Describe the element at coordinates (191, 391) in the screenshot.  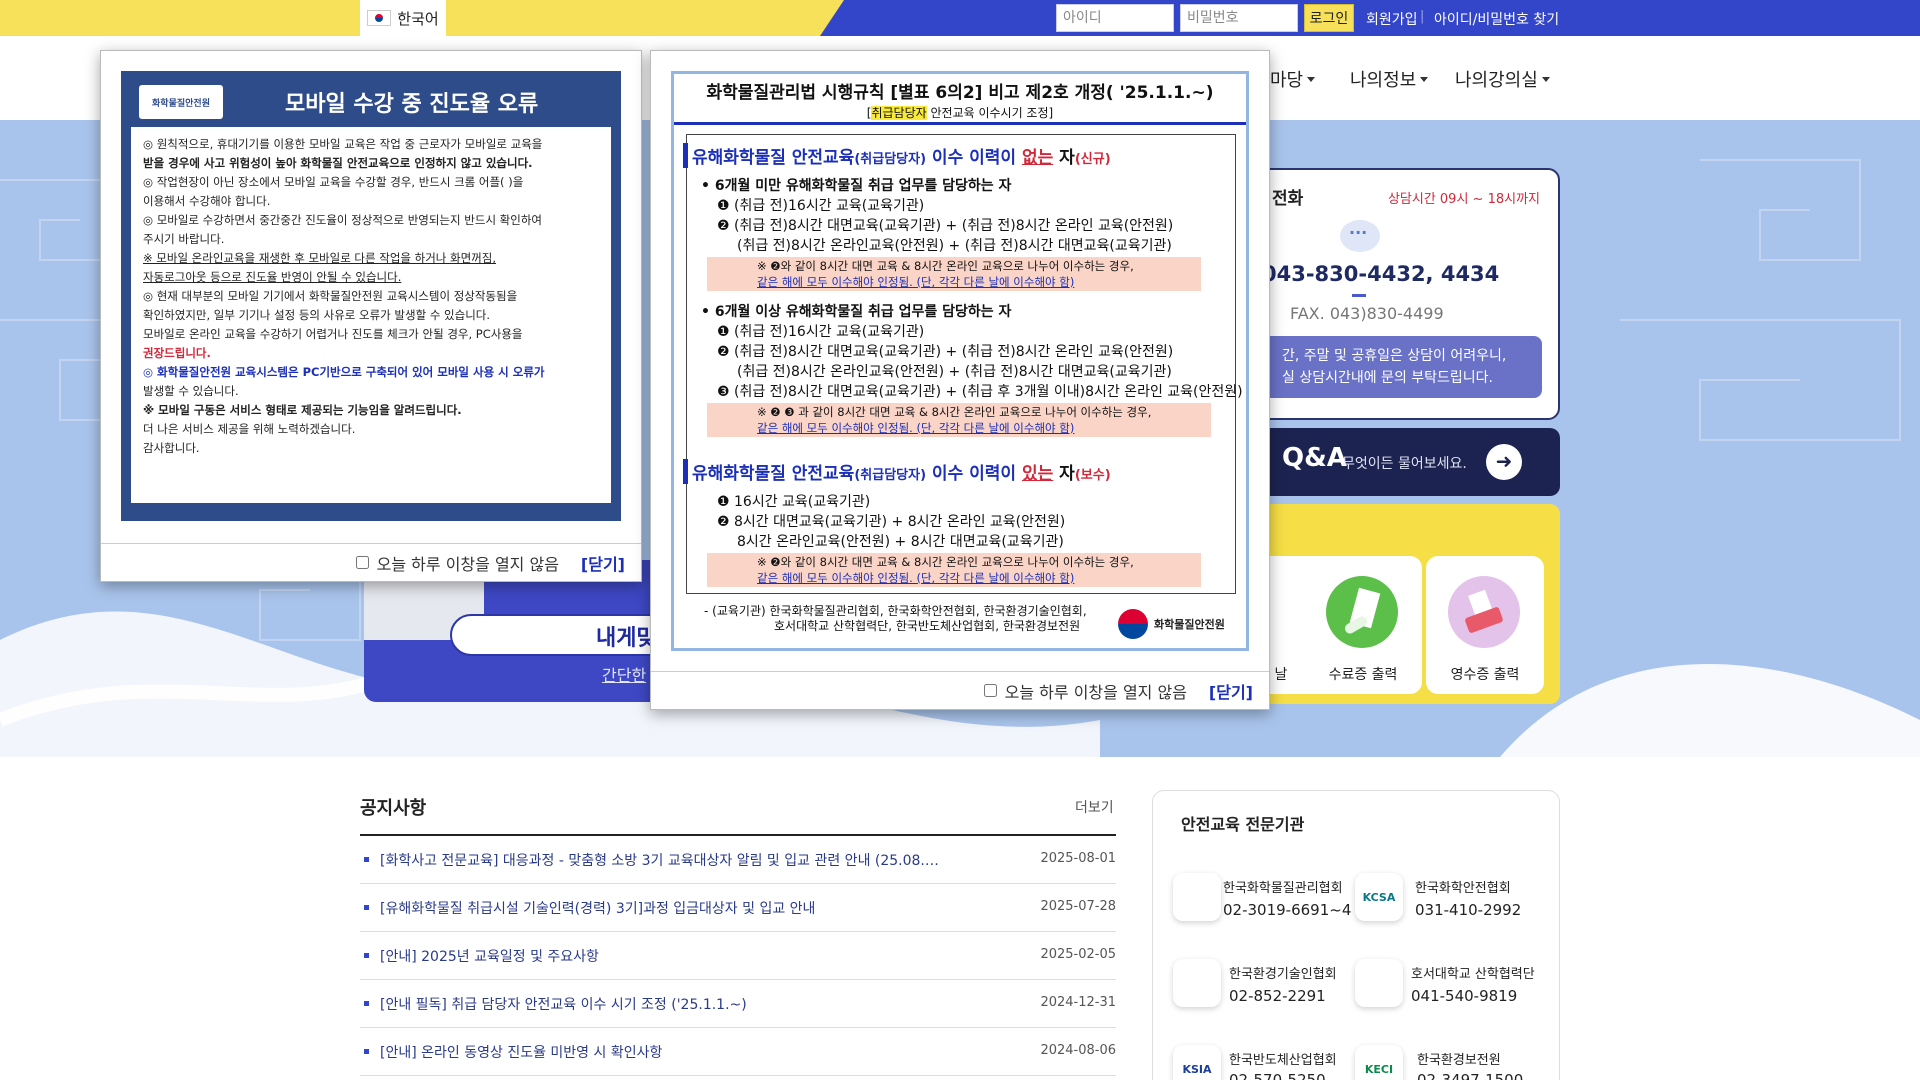
I see `popup-line: 발생할 수 있습니다.` at that location.